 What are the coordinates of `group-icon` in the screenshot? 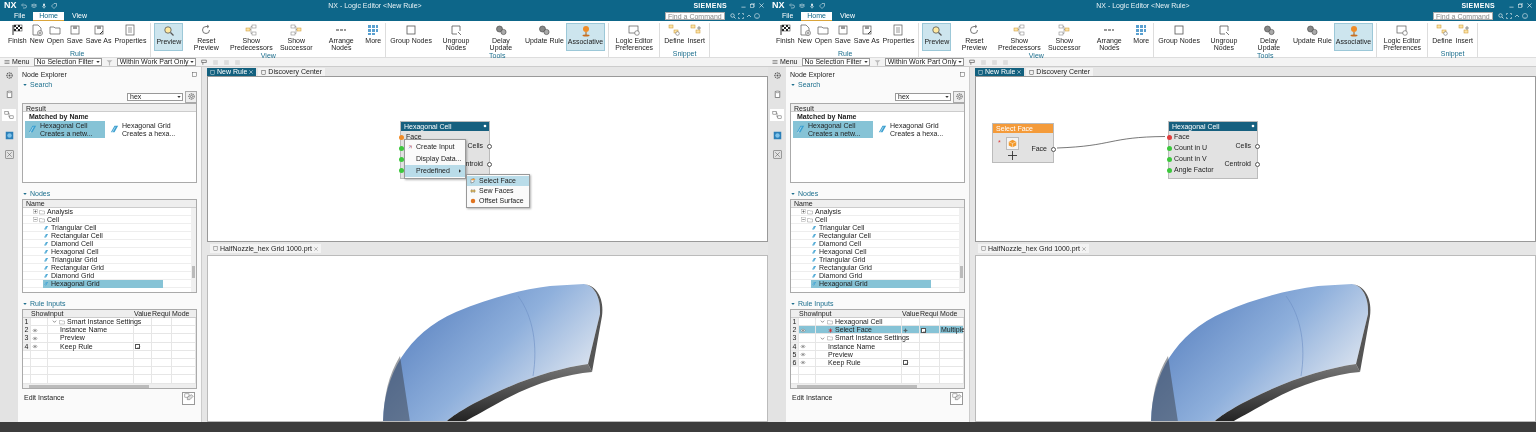 It's located at (411, 30).